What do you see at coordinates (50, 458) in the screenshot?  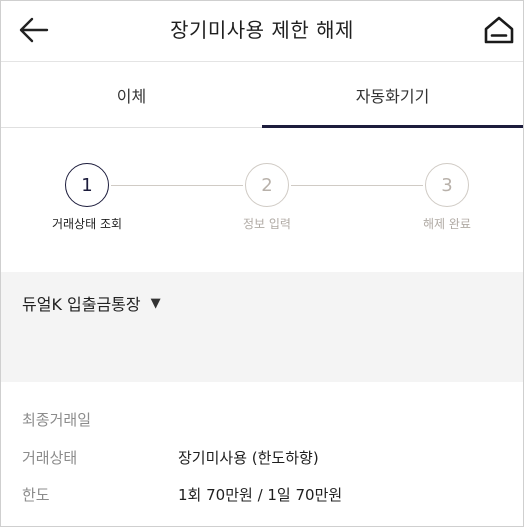 I see `info-label: 거래상태` at bounding box center [50, 458].